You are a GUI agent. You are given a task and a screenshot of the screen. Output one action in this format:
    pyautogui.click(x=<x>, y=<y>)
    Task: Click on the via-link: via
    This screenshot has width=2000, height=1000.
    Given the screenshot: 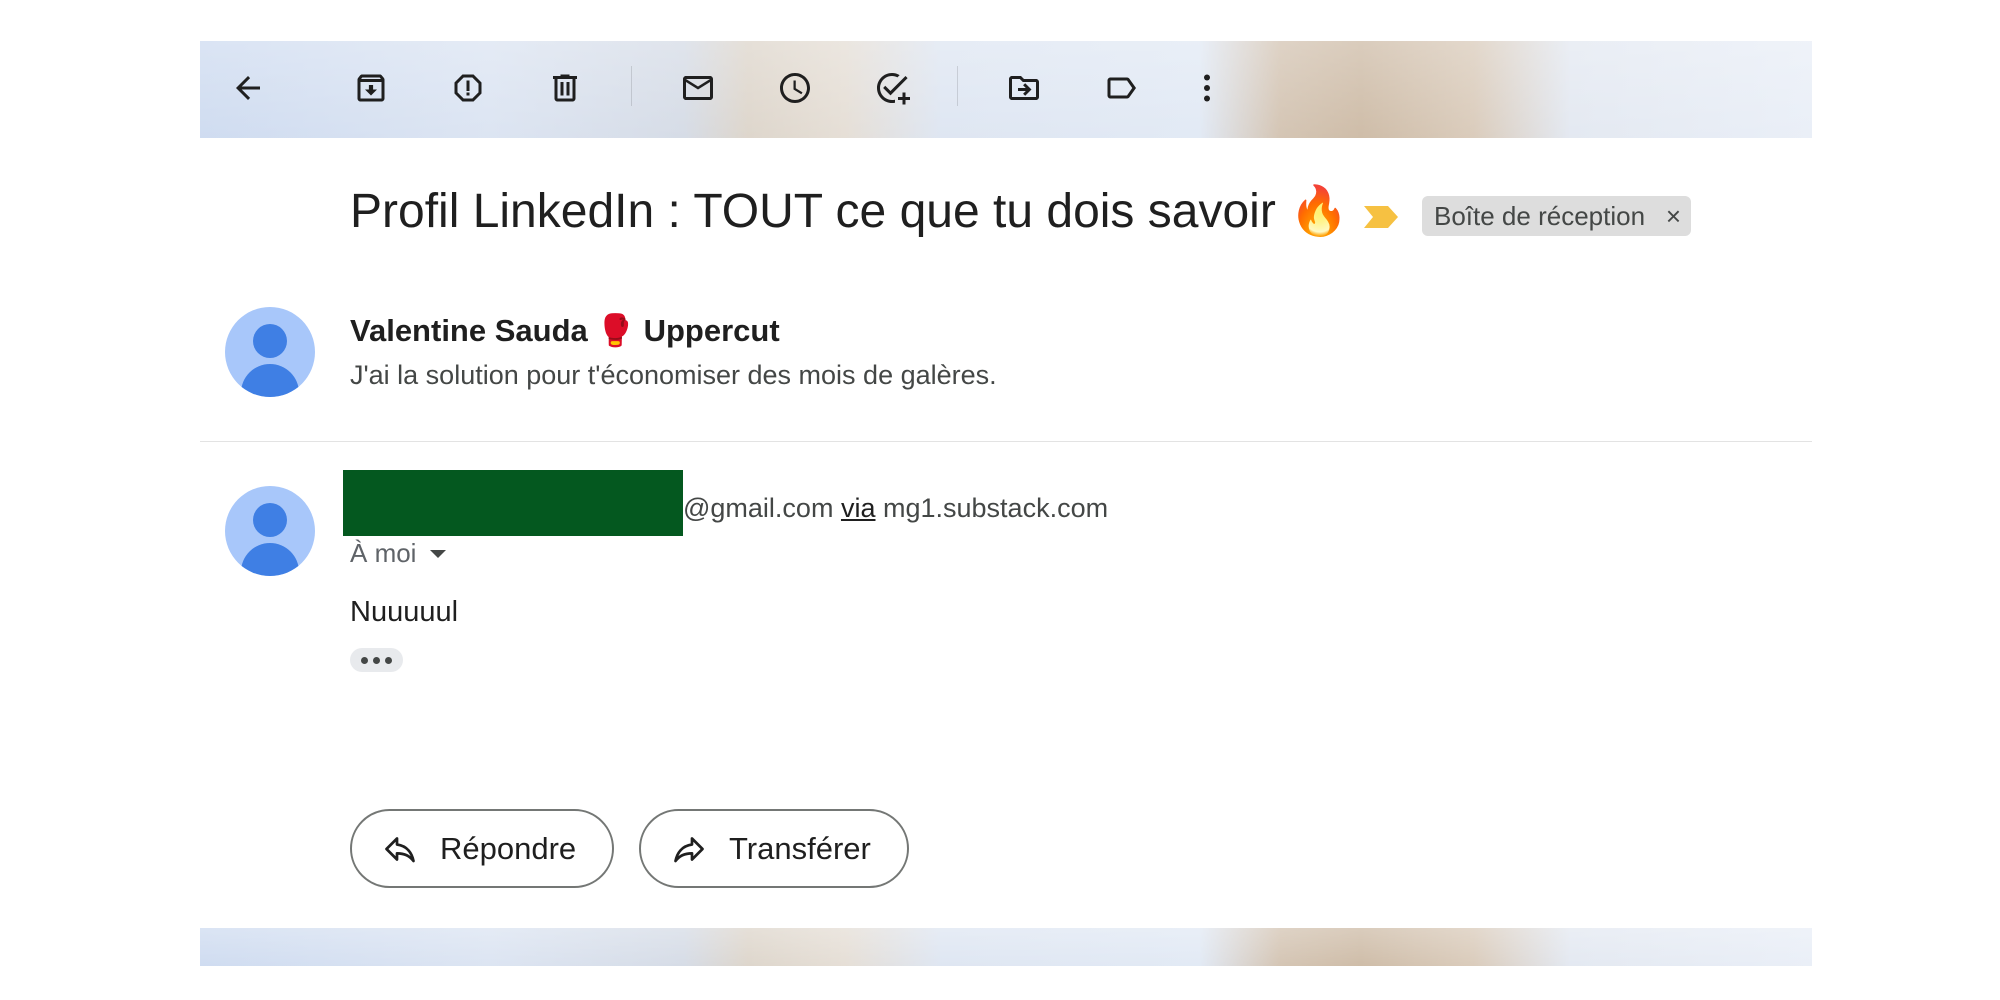 What is the action you would take?
    pyautogui.click(x=858, y=508)
    